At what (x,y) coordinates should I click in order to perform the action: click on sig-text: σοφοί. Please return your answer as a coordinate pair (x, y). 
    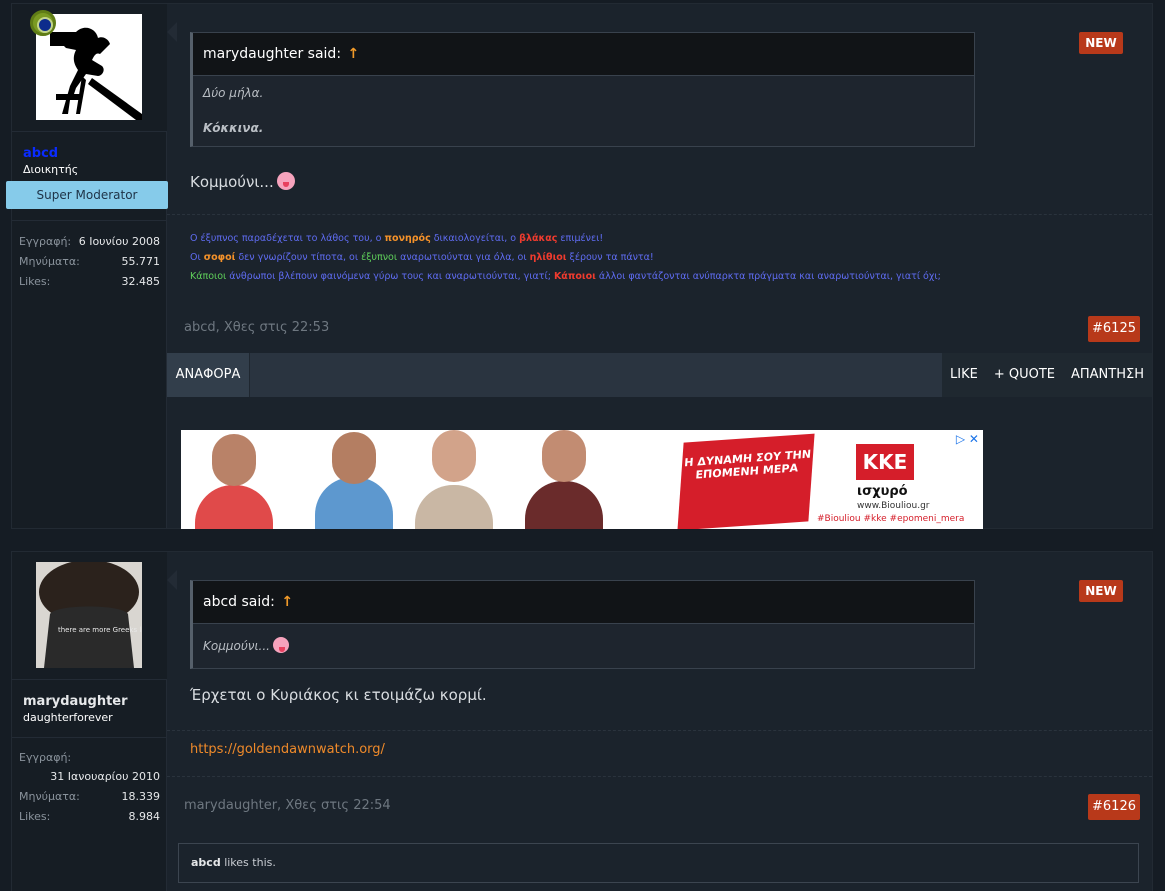
    Looking at the image, I should click on (219, 257).